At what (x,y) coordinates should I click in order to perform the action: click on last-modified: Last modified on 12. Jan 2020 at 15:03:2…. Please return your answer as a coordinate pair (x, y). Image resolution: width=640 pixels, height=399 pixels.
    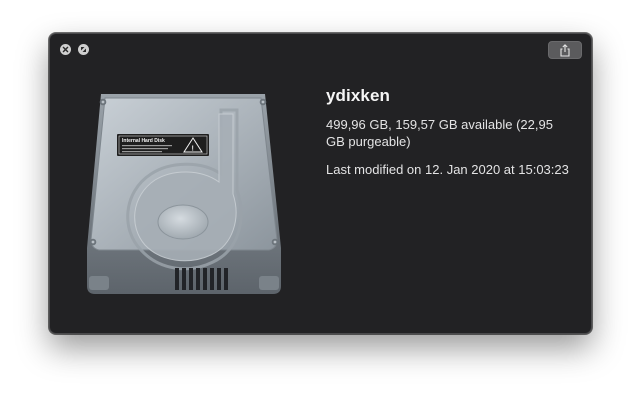
    Looking at the image, I should click on (447, 169).